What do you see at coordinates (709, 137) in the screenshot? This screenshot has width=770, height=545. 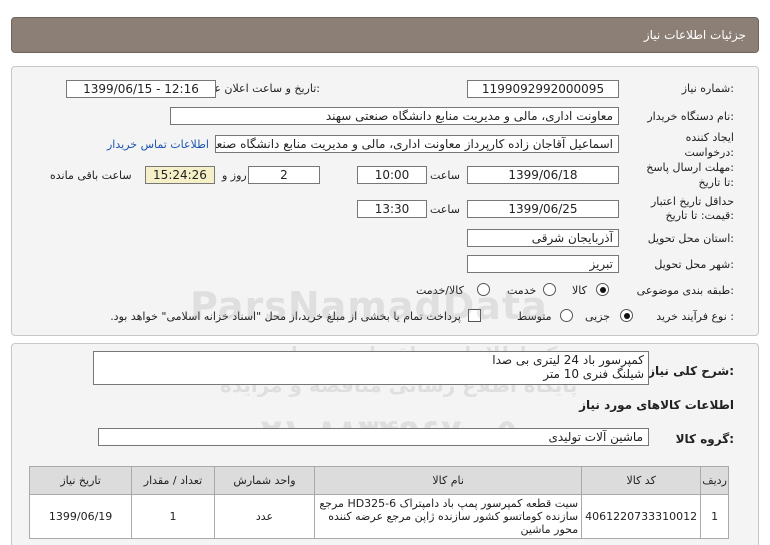 I see `creator-label: ایجاد کننده` at bounding box center [709, 137].